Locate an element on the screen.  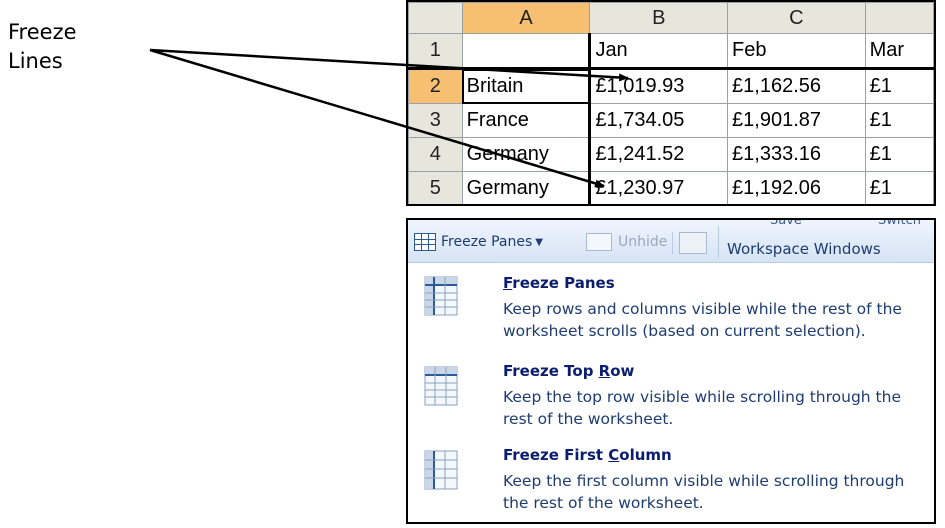
cell-a1 is located at coordinates (526, 51).